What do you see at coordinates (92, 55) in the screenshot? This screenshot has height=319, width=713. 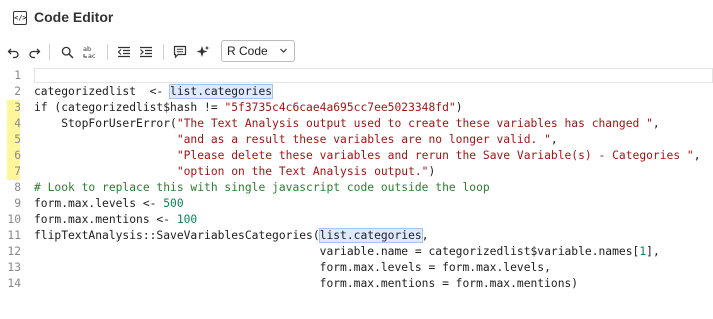 I see `svg-text: ac` at bounding box center [92, 55].